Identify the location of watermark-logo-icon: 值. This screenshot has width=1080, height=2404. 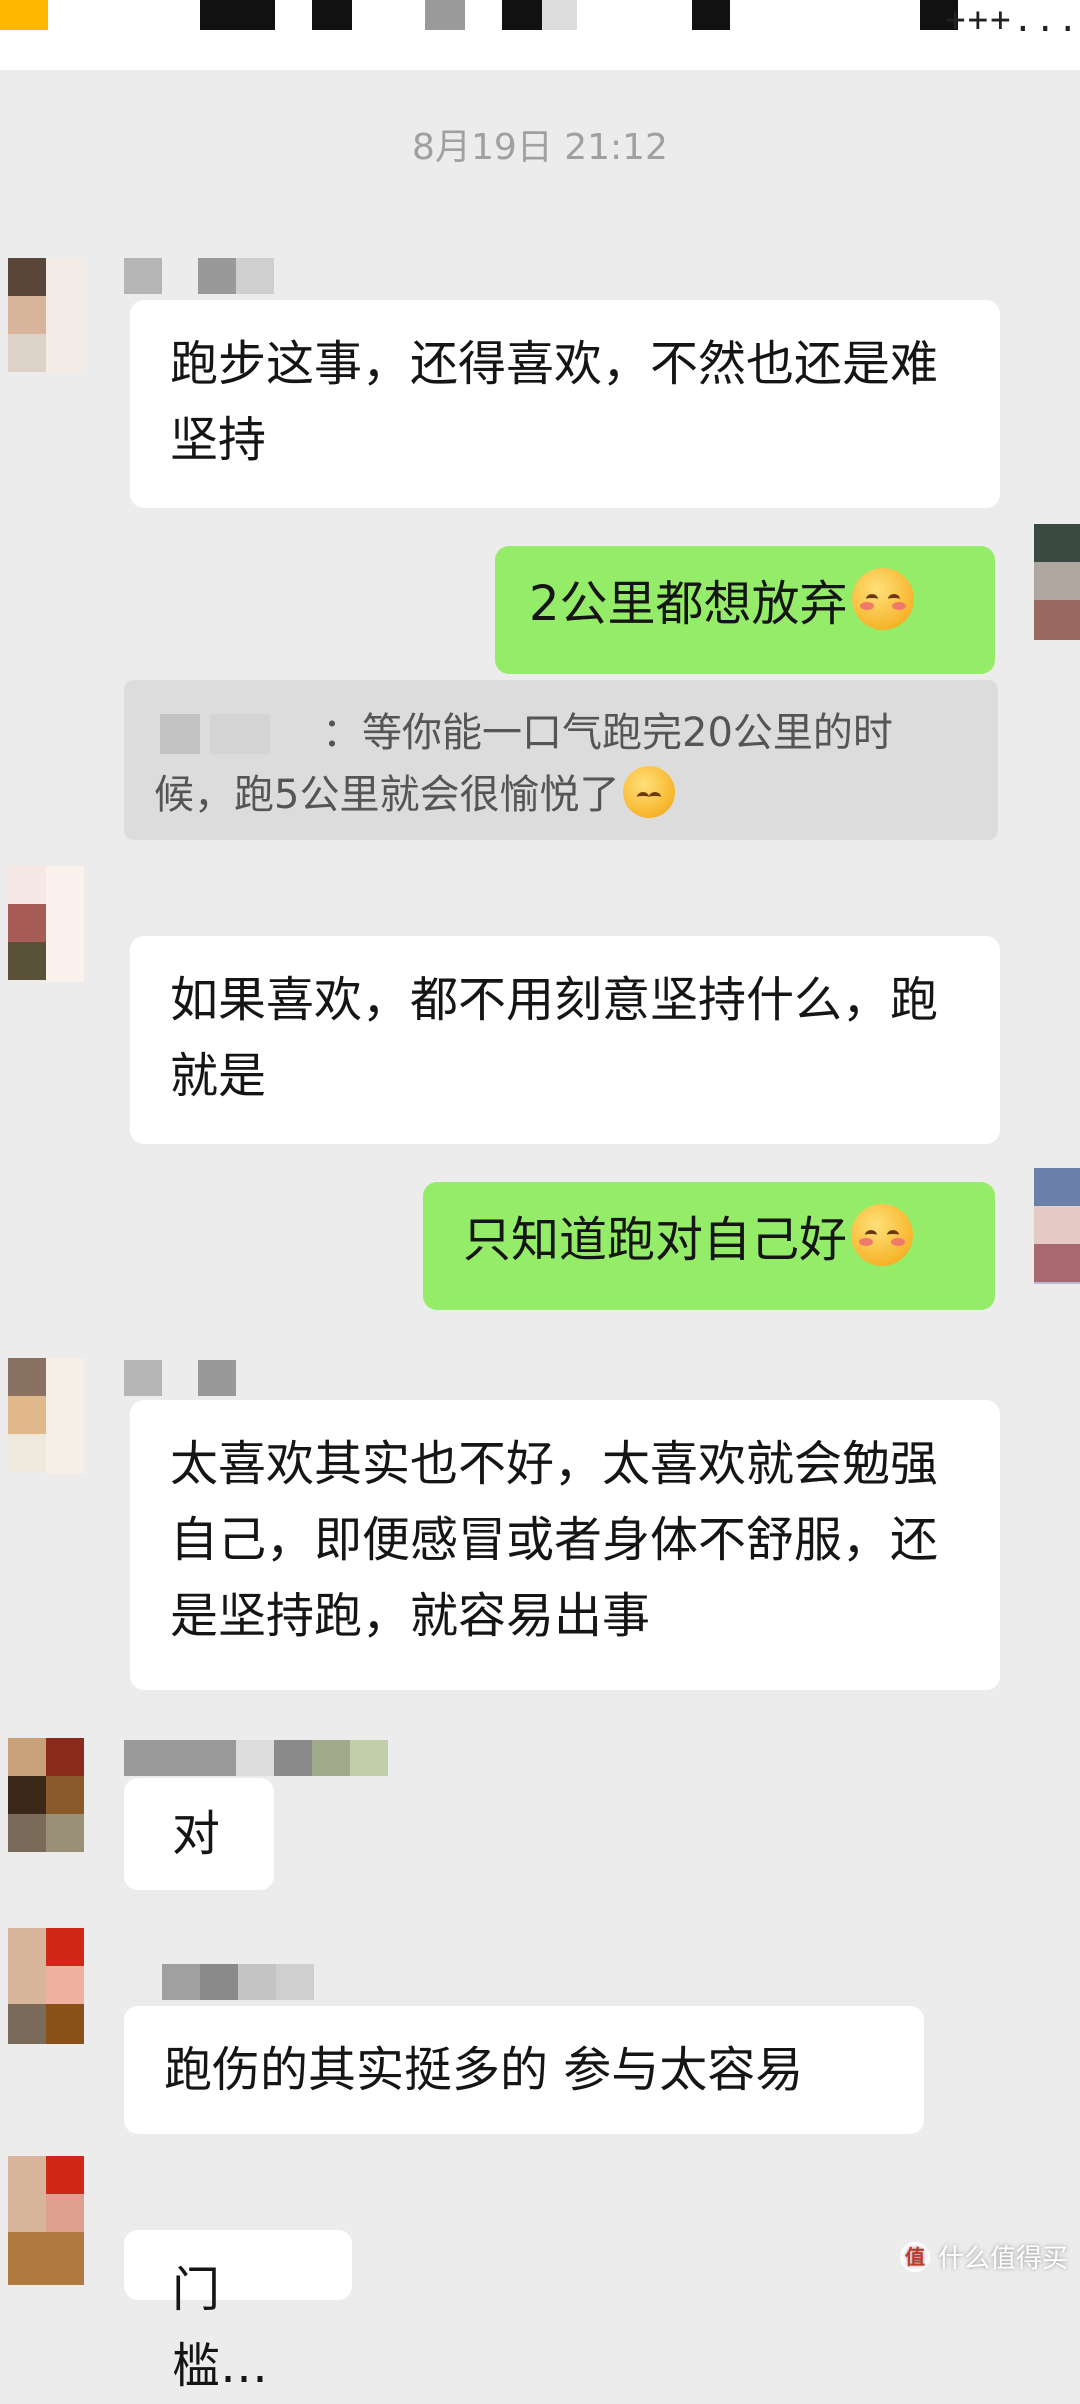
(914, 2256).